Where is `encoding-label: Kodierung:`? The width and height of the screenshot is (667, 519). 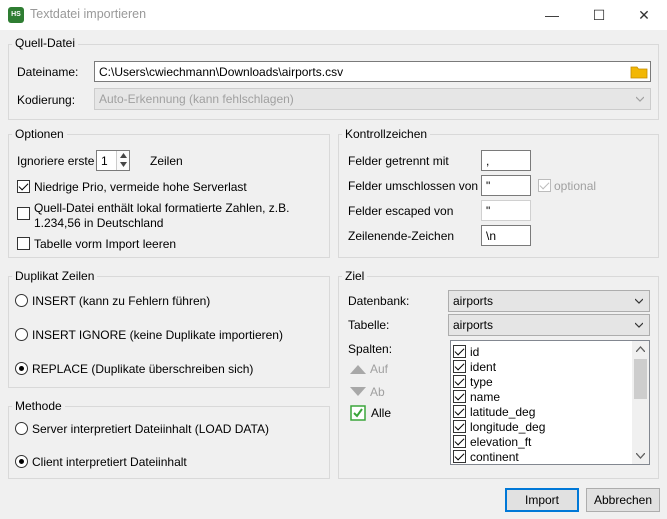
encoding-label: Kodierung: is located at coordinates (46, 100).